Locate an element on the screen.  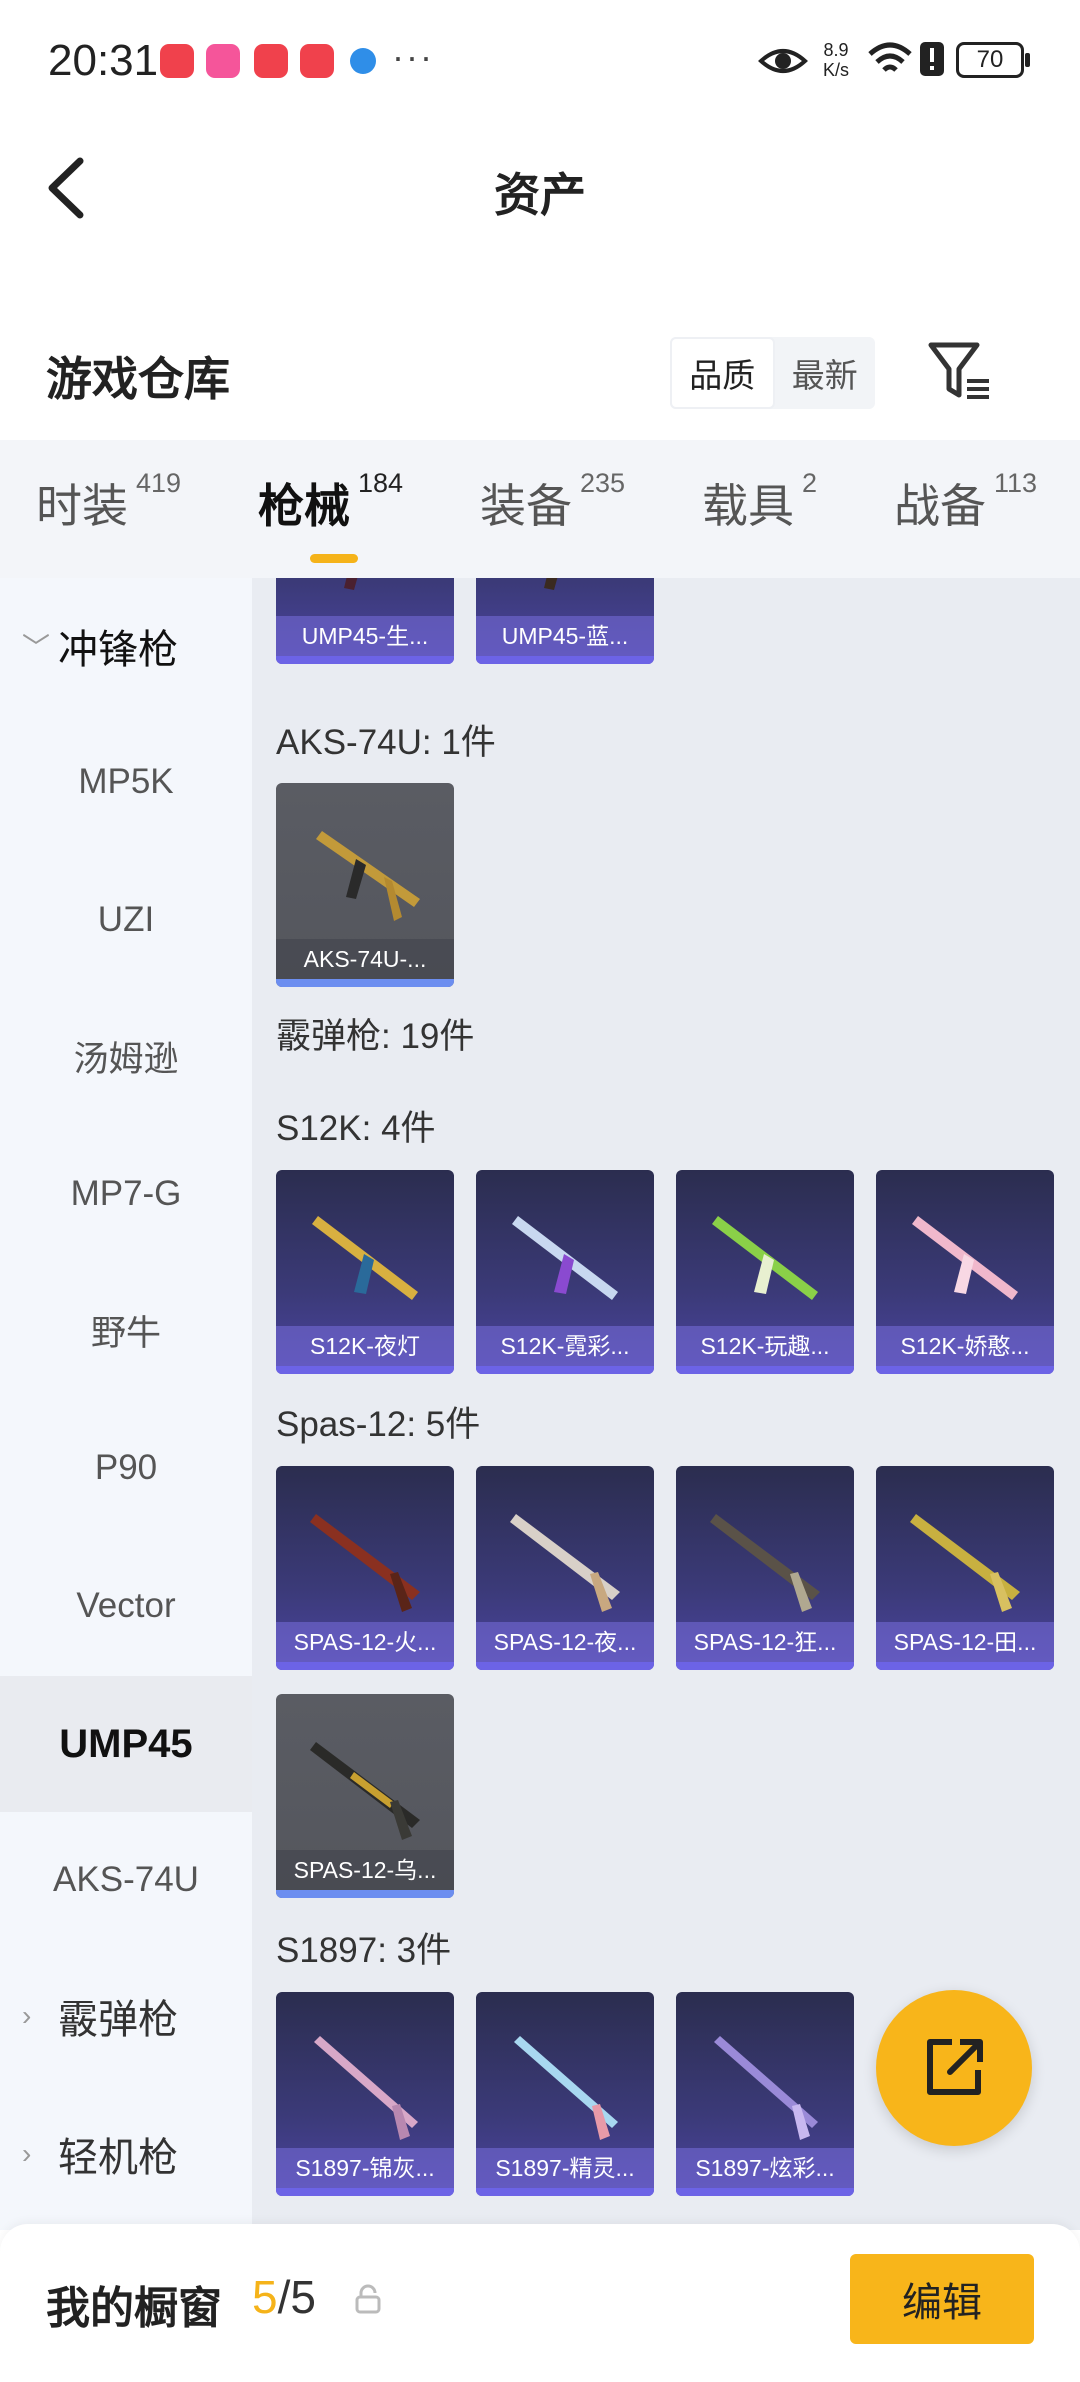
battery-tip is located at coordinates (1027, 60).